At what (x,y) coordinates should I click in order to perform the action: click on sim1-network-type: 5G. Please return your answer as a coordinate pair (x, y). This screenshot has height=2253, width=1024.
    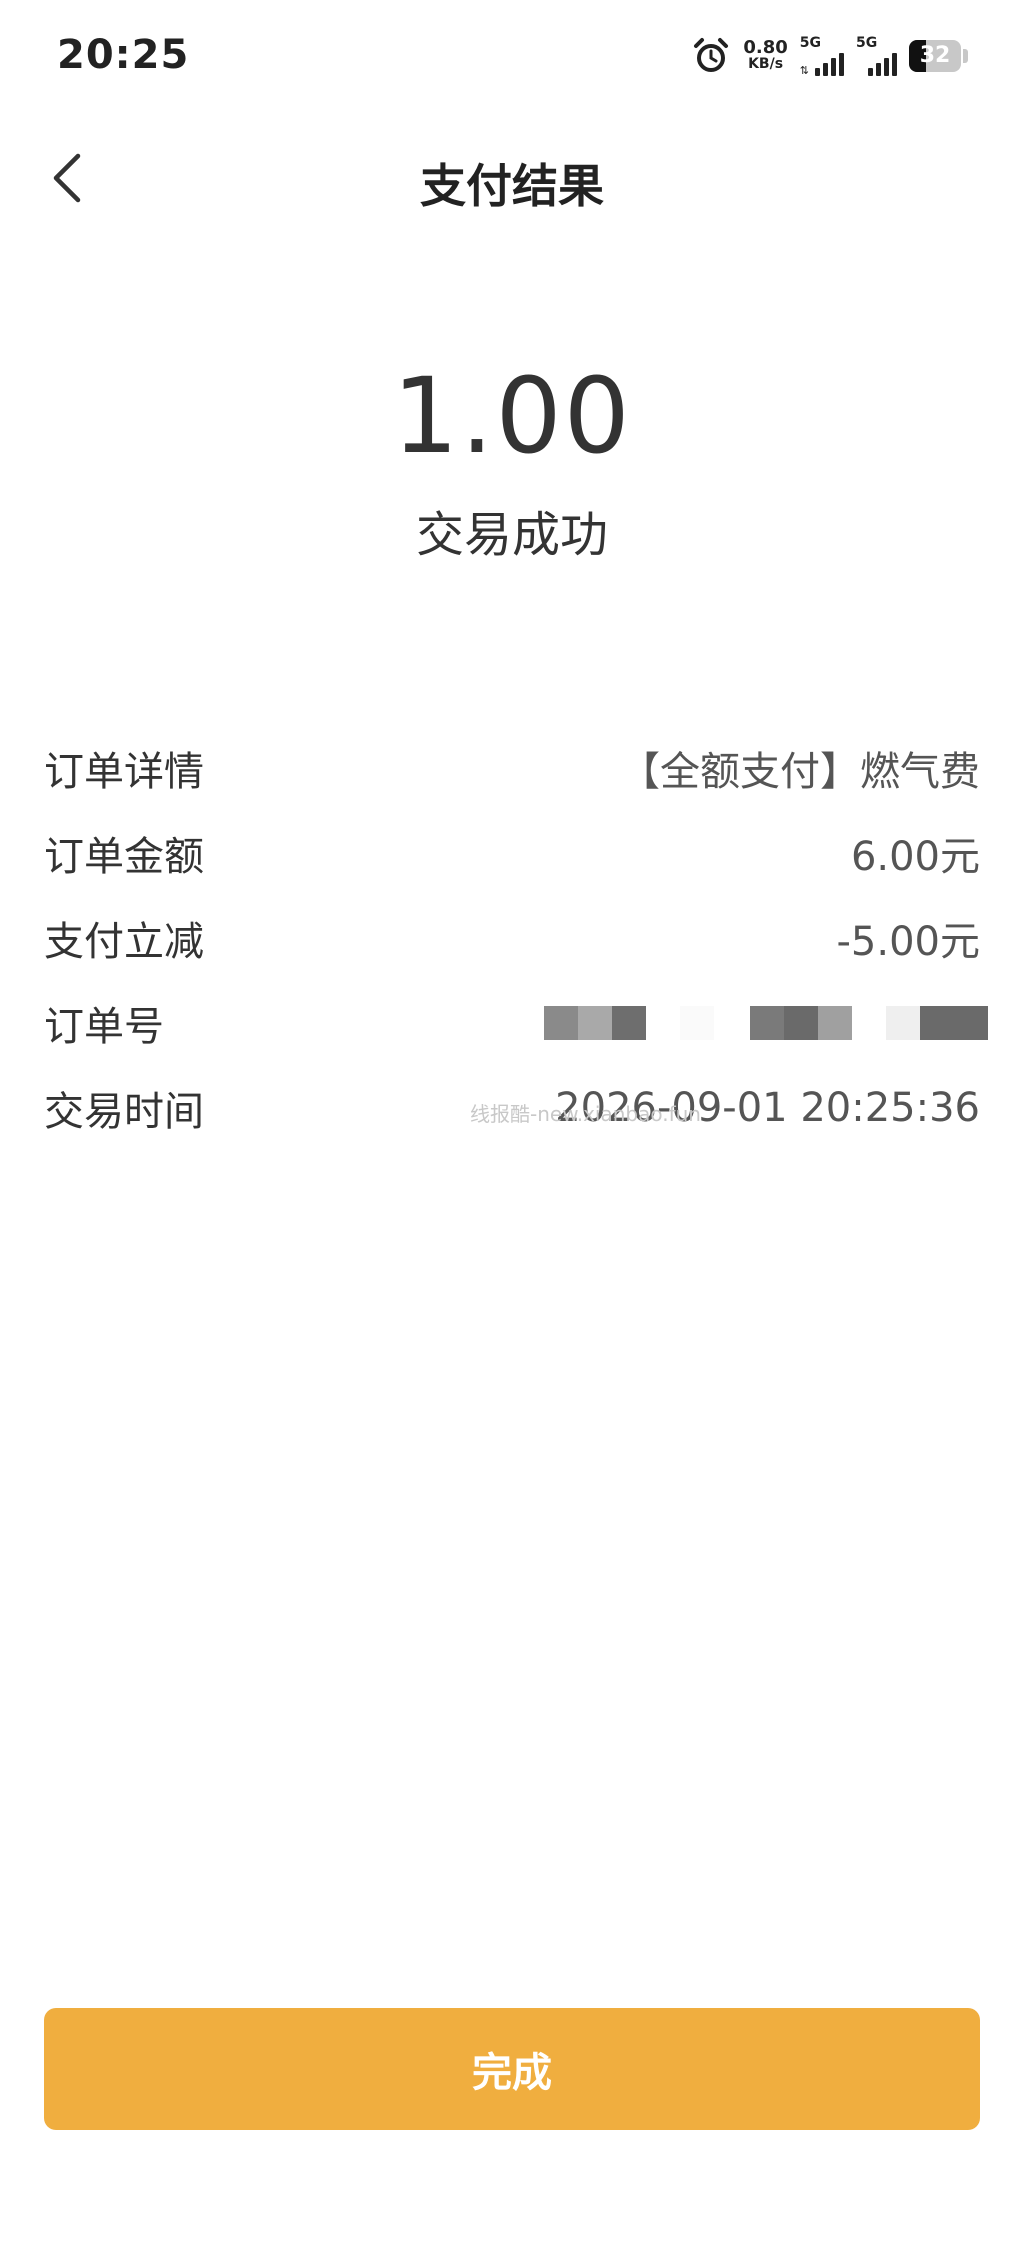
    Looking at the image, I should click on (810, 43).